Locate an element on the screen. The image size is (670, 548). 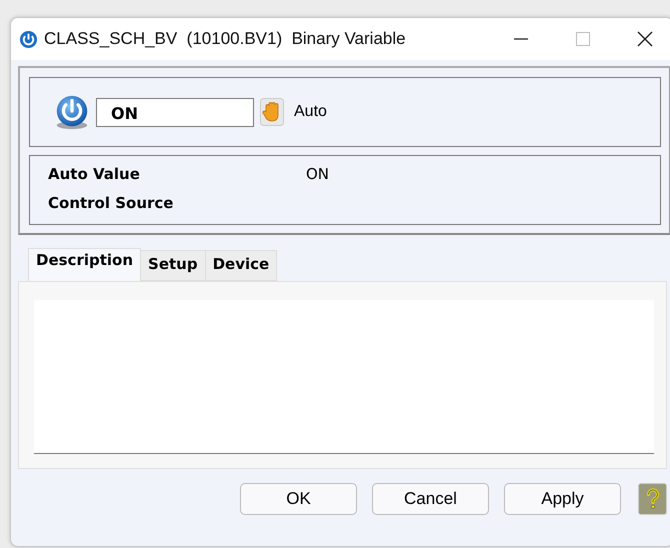
dialog-button: Apply is located at coordinates (562, 499).